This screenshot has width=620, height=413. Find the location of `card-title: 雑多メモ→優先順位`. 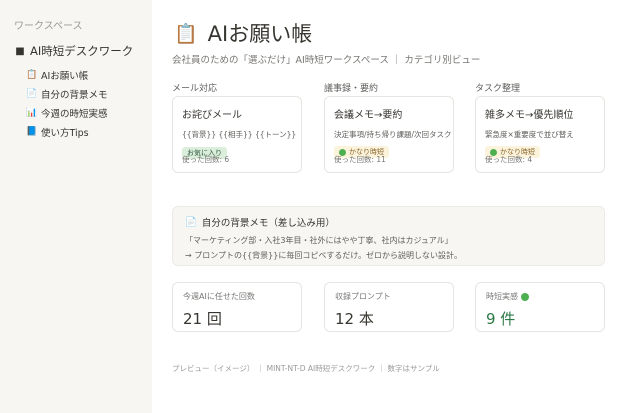

card-title: 雑多メモ→優先順位 is located at coordinates (529, 115).